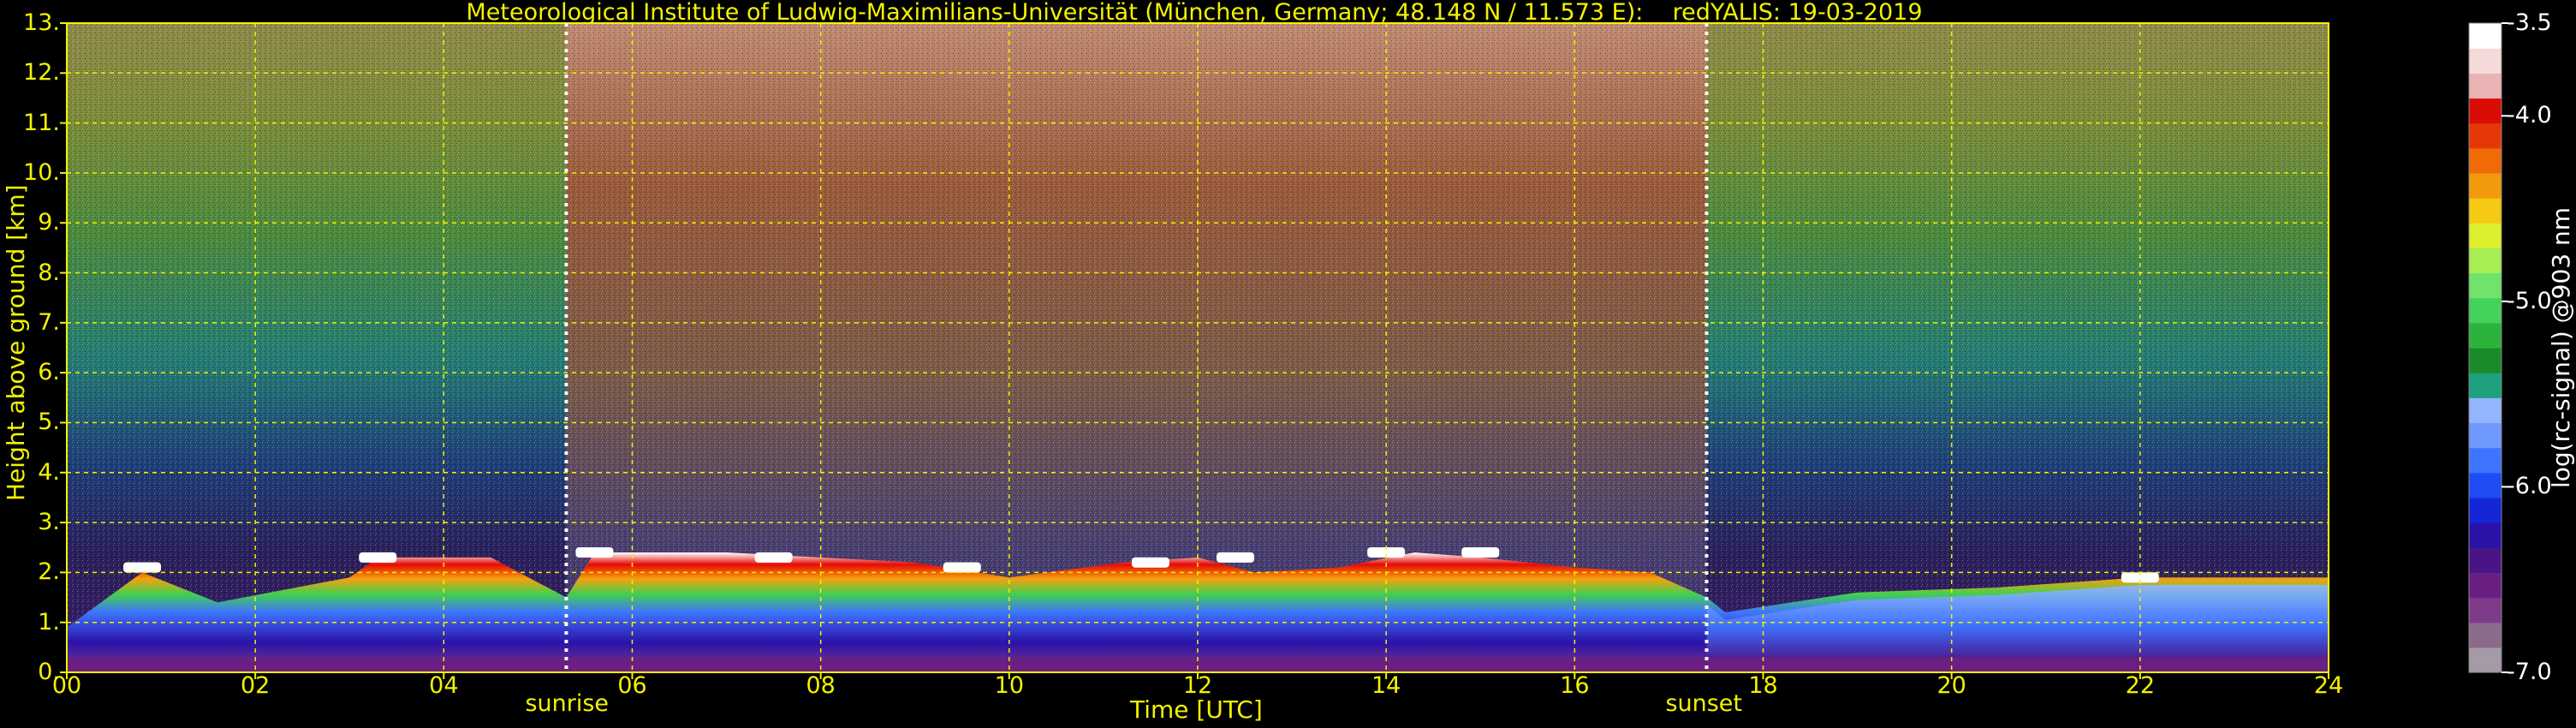  Describe the element at coordinates (2530, 486) in the screenshot. I see `colorbar-tick-label: -6.0` at that location.